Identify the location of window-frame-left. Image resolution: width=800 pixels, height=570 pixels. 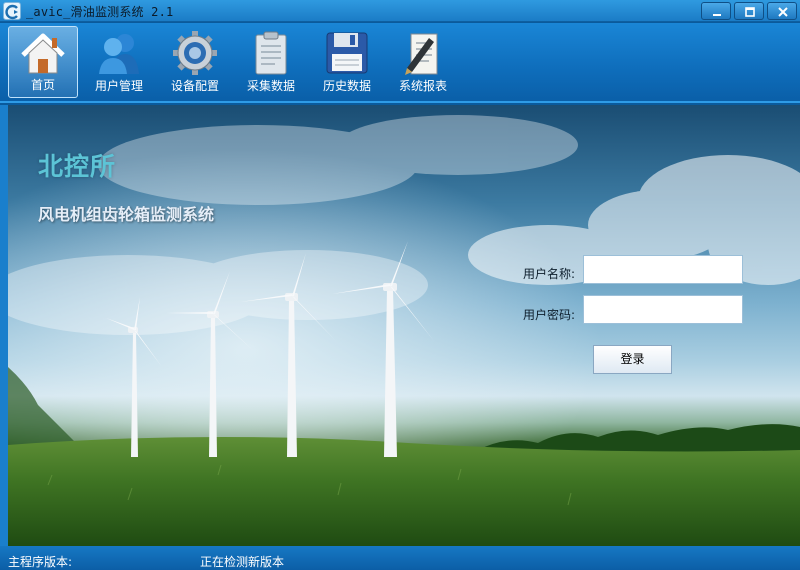
(4, 325).